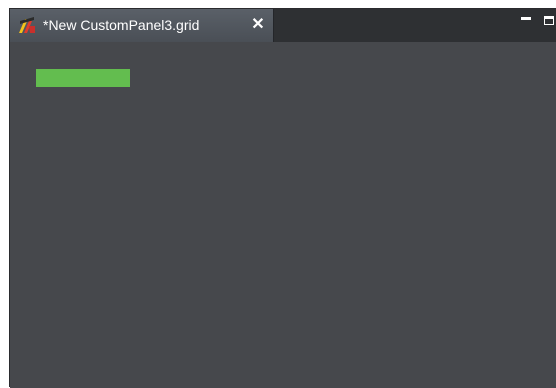 The height and width of the screenshot is (388, 556). I want to click on tab-title: *New CustomPanel3.grid, so click(121, 25).